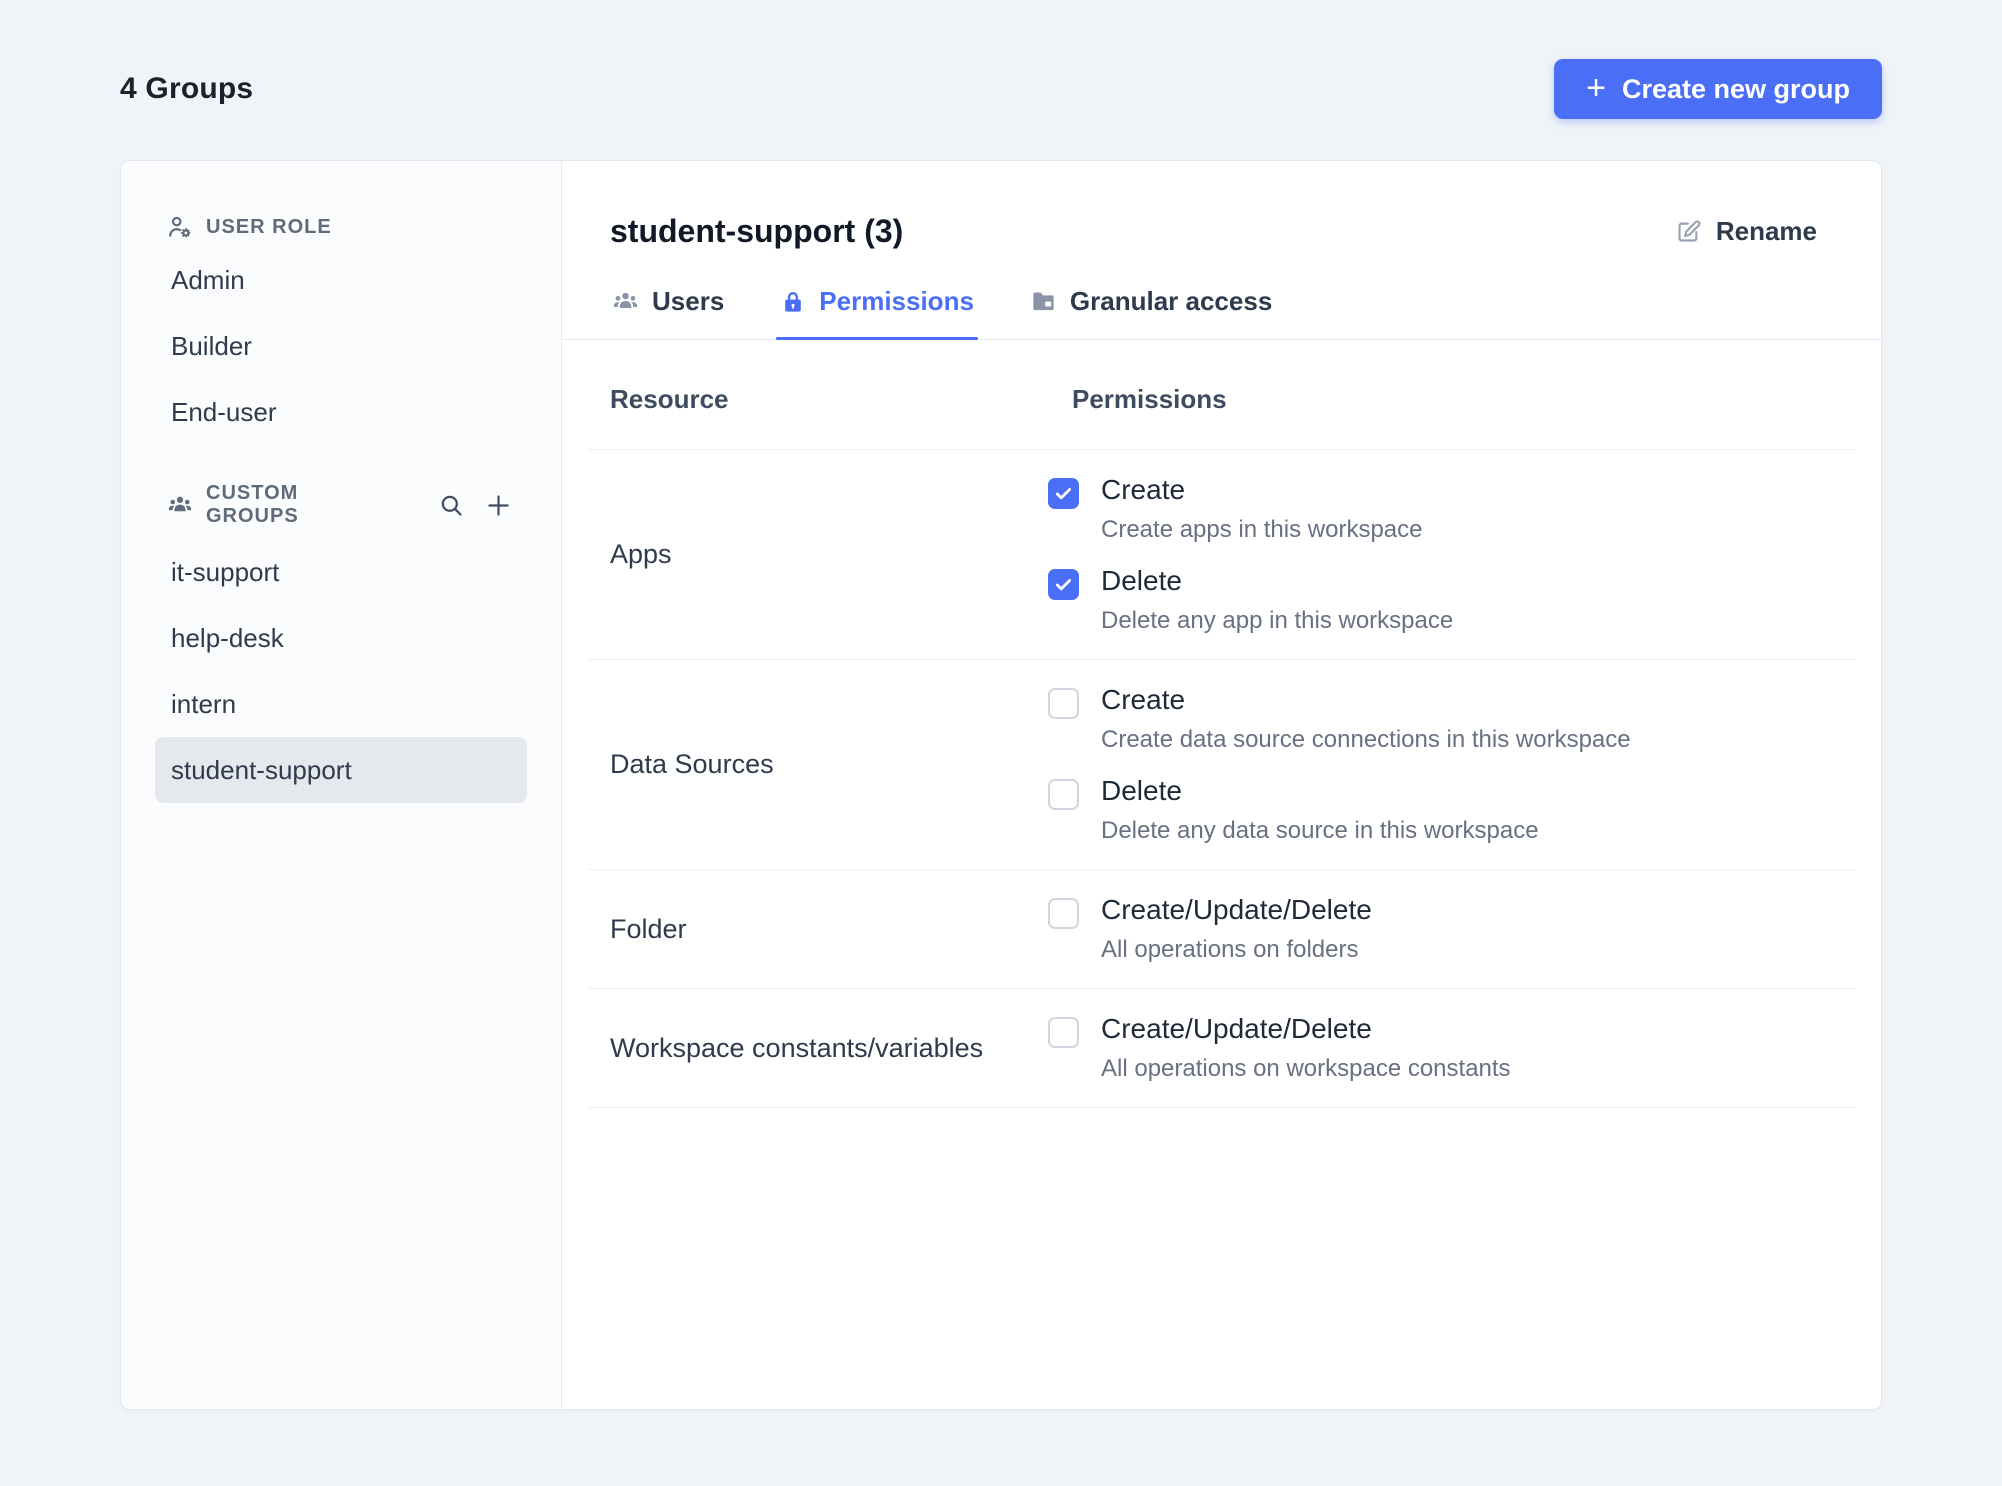  What do you see at coordinates (1043, 301) in the screenshot?
I see `folder-icon` at bounding box center [1043, 301].